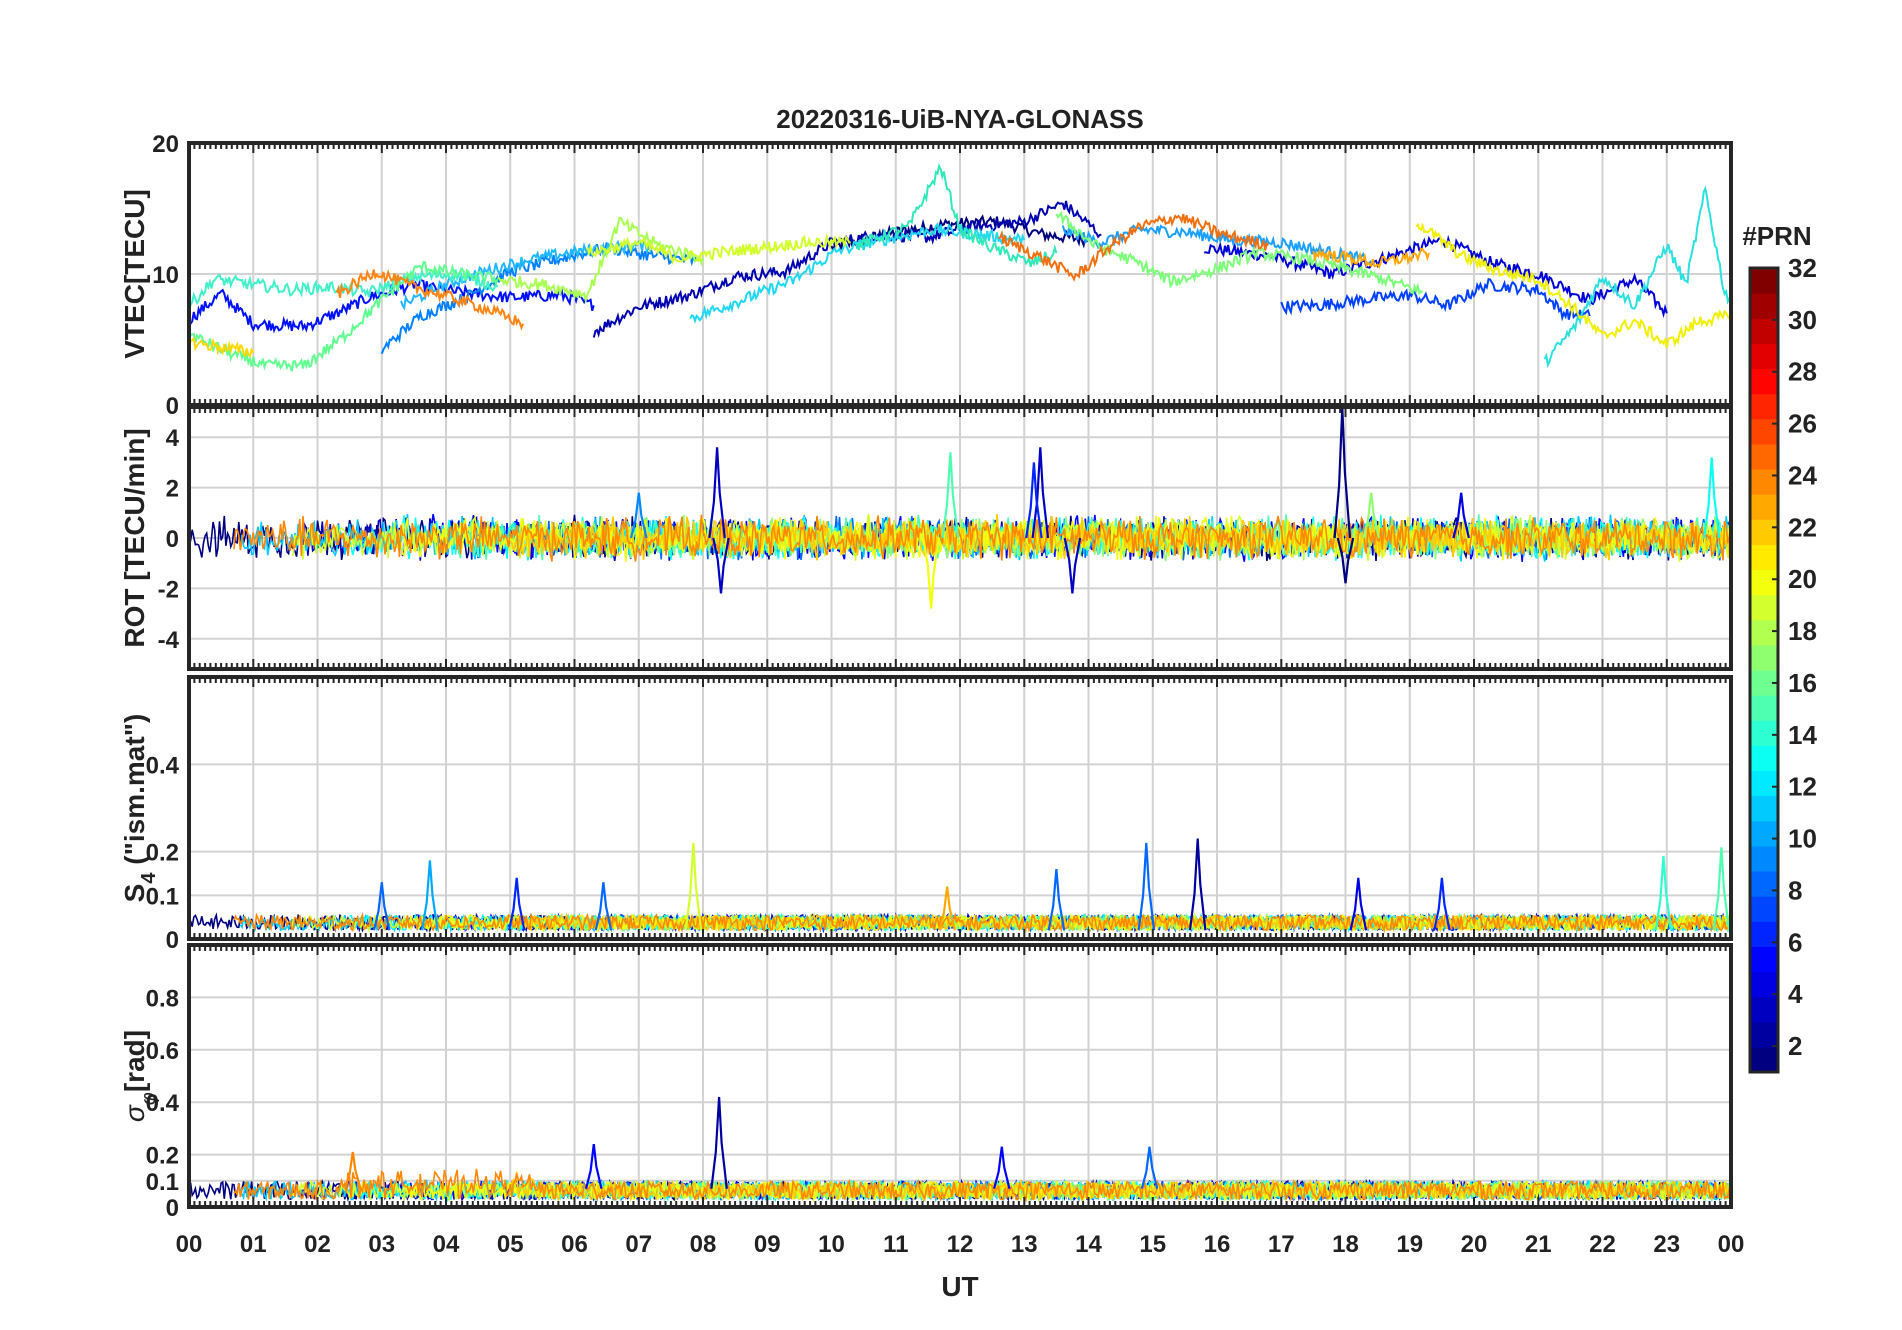 The width and height of the screenshot is (1902, 1330). What do you see at coordinates (1345, 1244) in the screenshot?
I see `x-tick-label: 18` at bounding box center [1345, 1244].